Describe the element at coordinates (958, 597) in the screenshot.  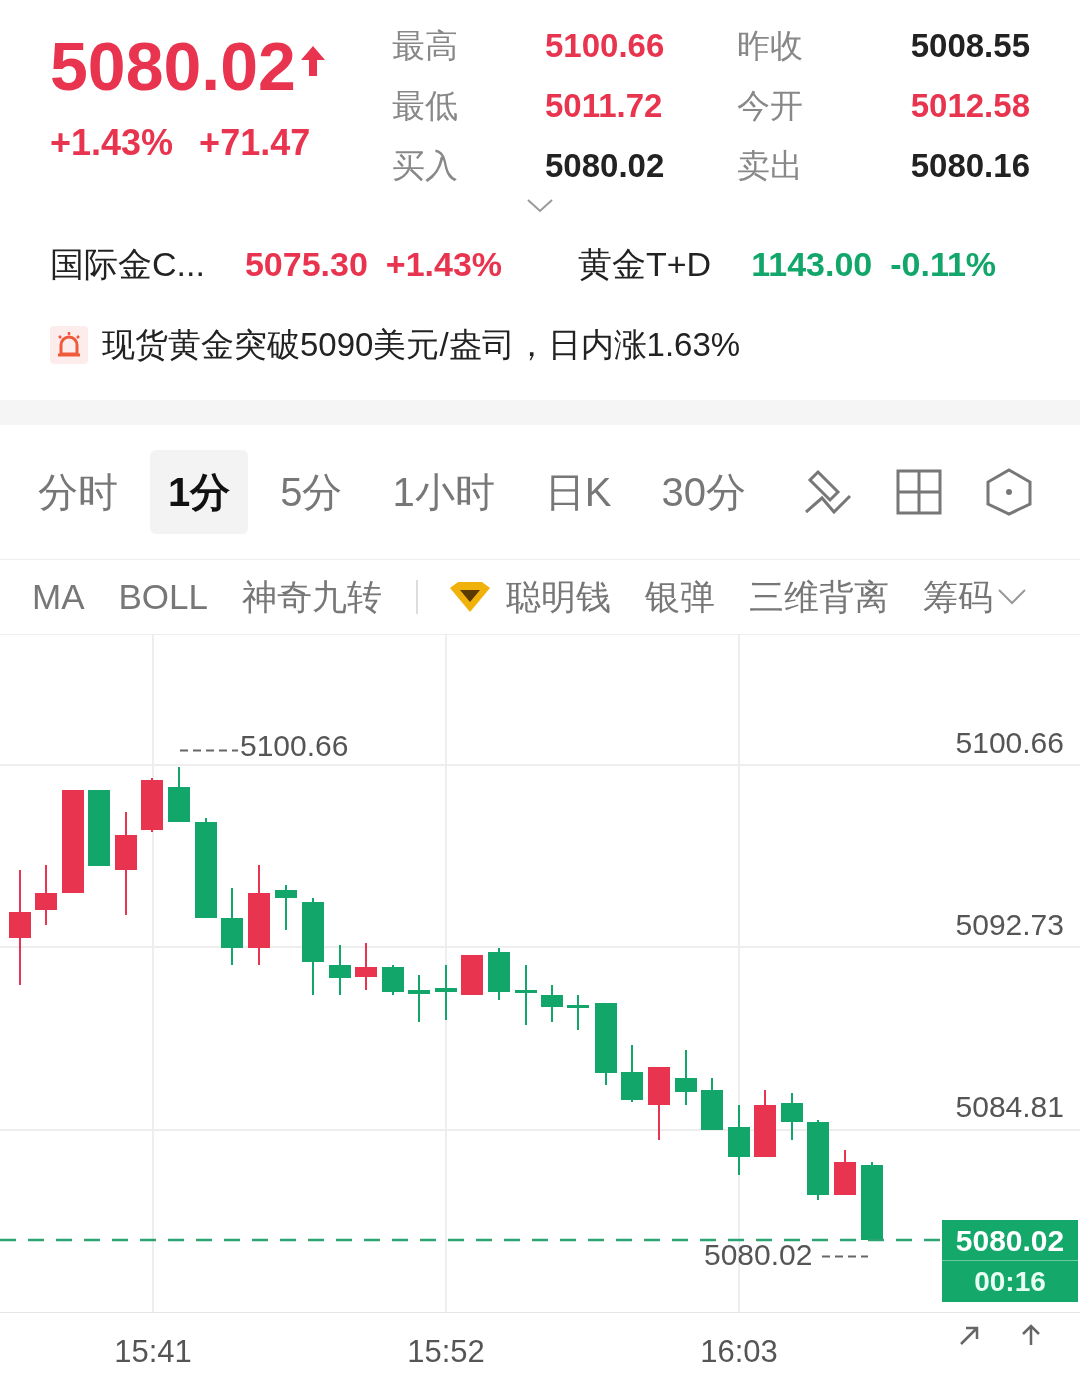
I see `indicator-tab: 筹码` at that location.